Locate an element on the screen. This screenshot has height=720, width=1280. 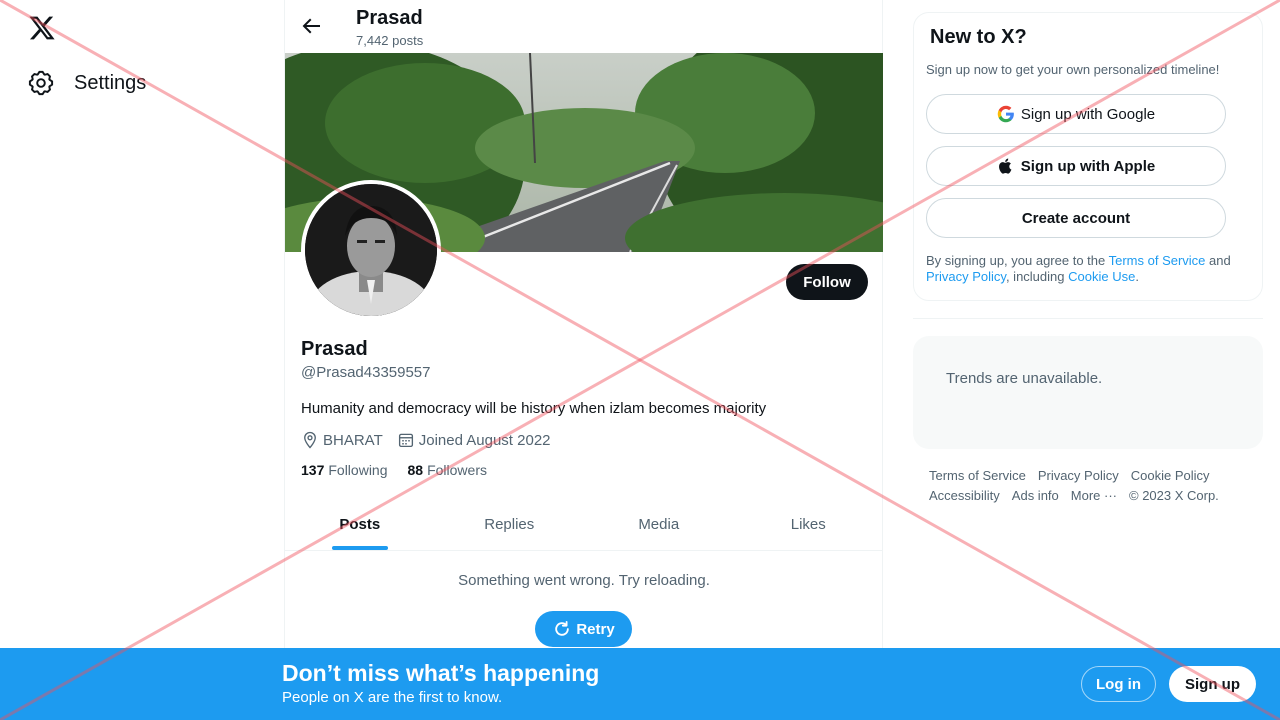
signup-apple-button: Sign up with Apple is located at coordinates (1076, 166).